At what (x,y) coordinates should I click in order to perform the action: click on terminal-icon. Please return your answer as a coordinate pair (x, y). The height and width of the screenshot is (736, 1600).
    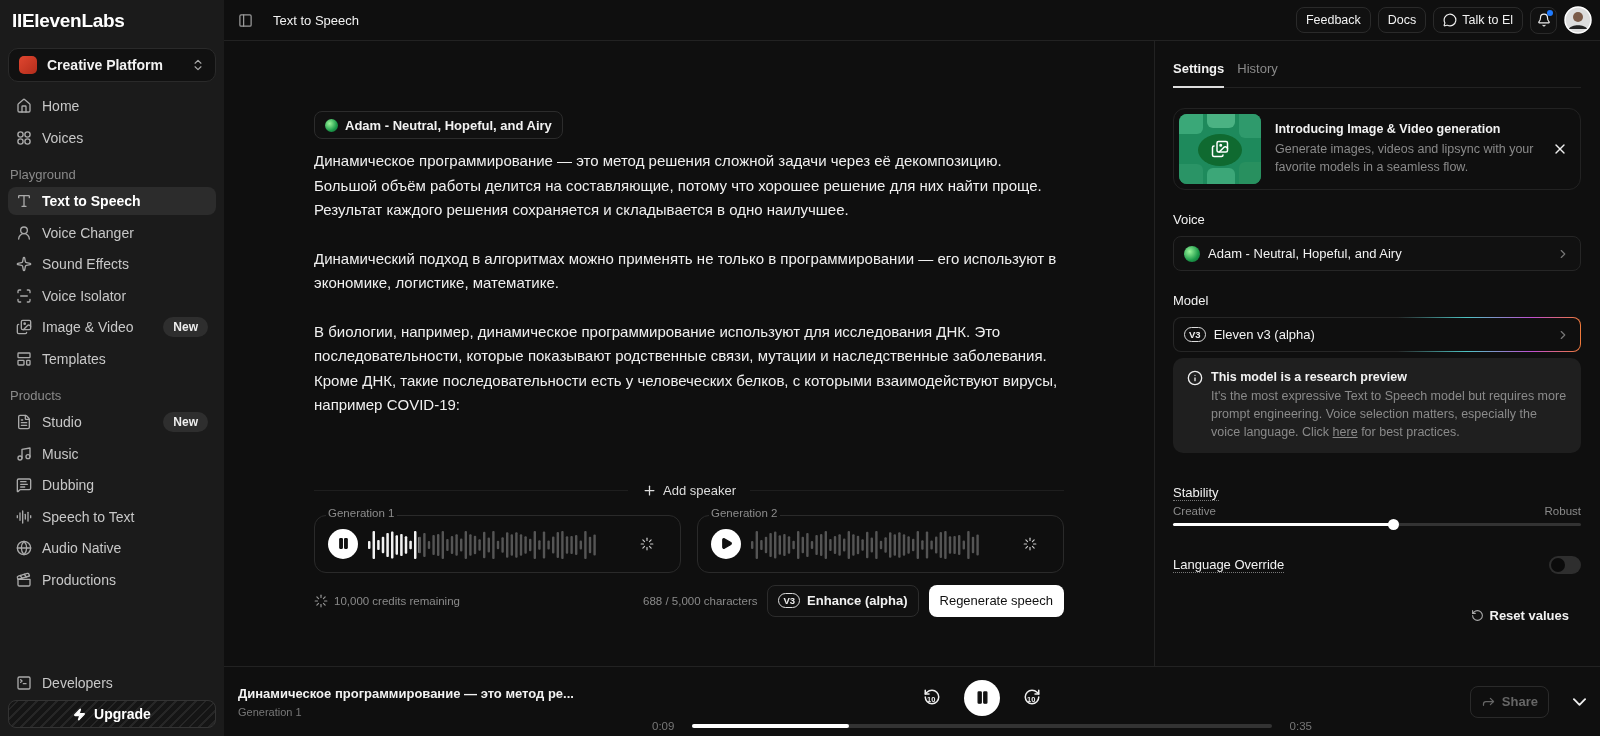
    Looking at the image, I should click on (24, 682).